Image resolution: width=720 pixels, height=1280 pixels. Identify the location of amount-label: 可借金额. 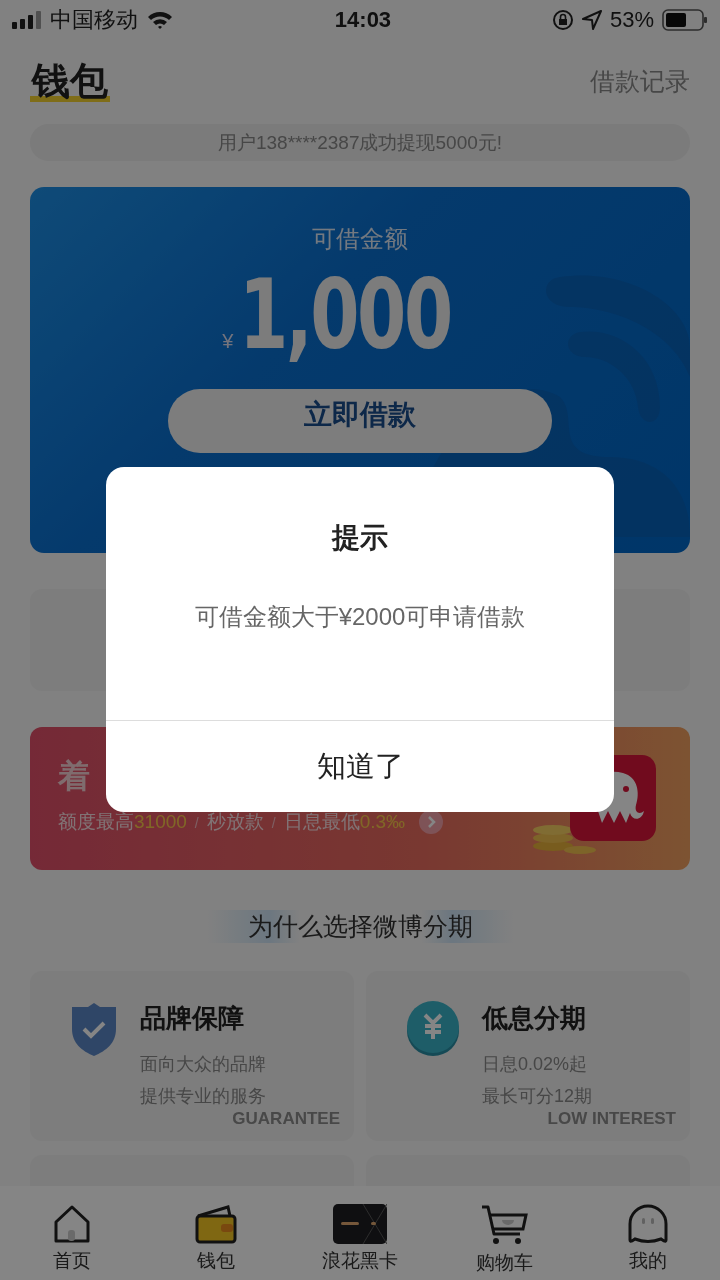
(360, 239).